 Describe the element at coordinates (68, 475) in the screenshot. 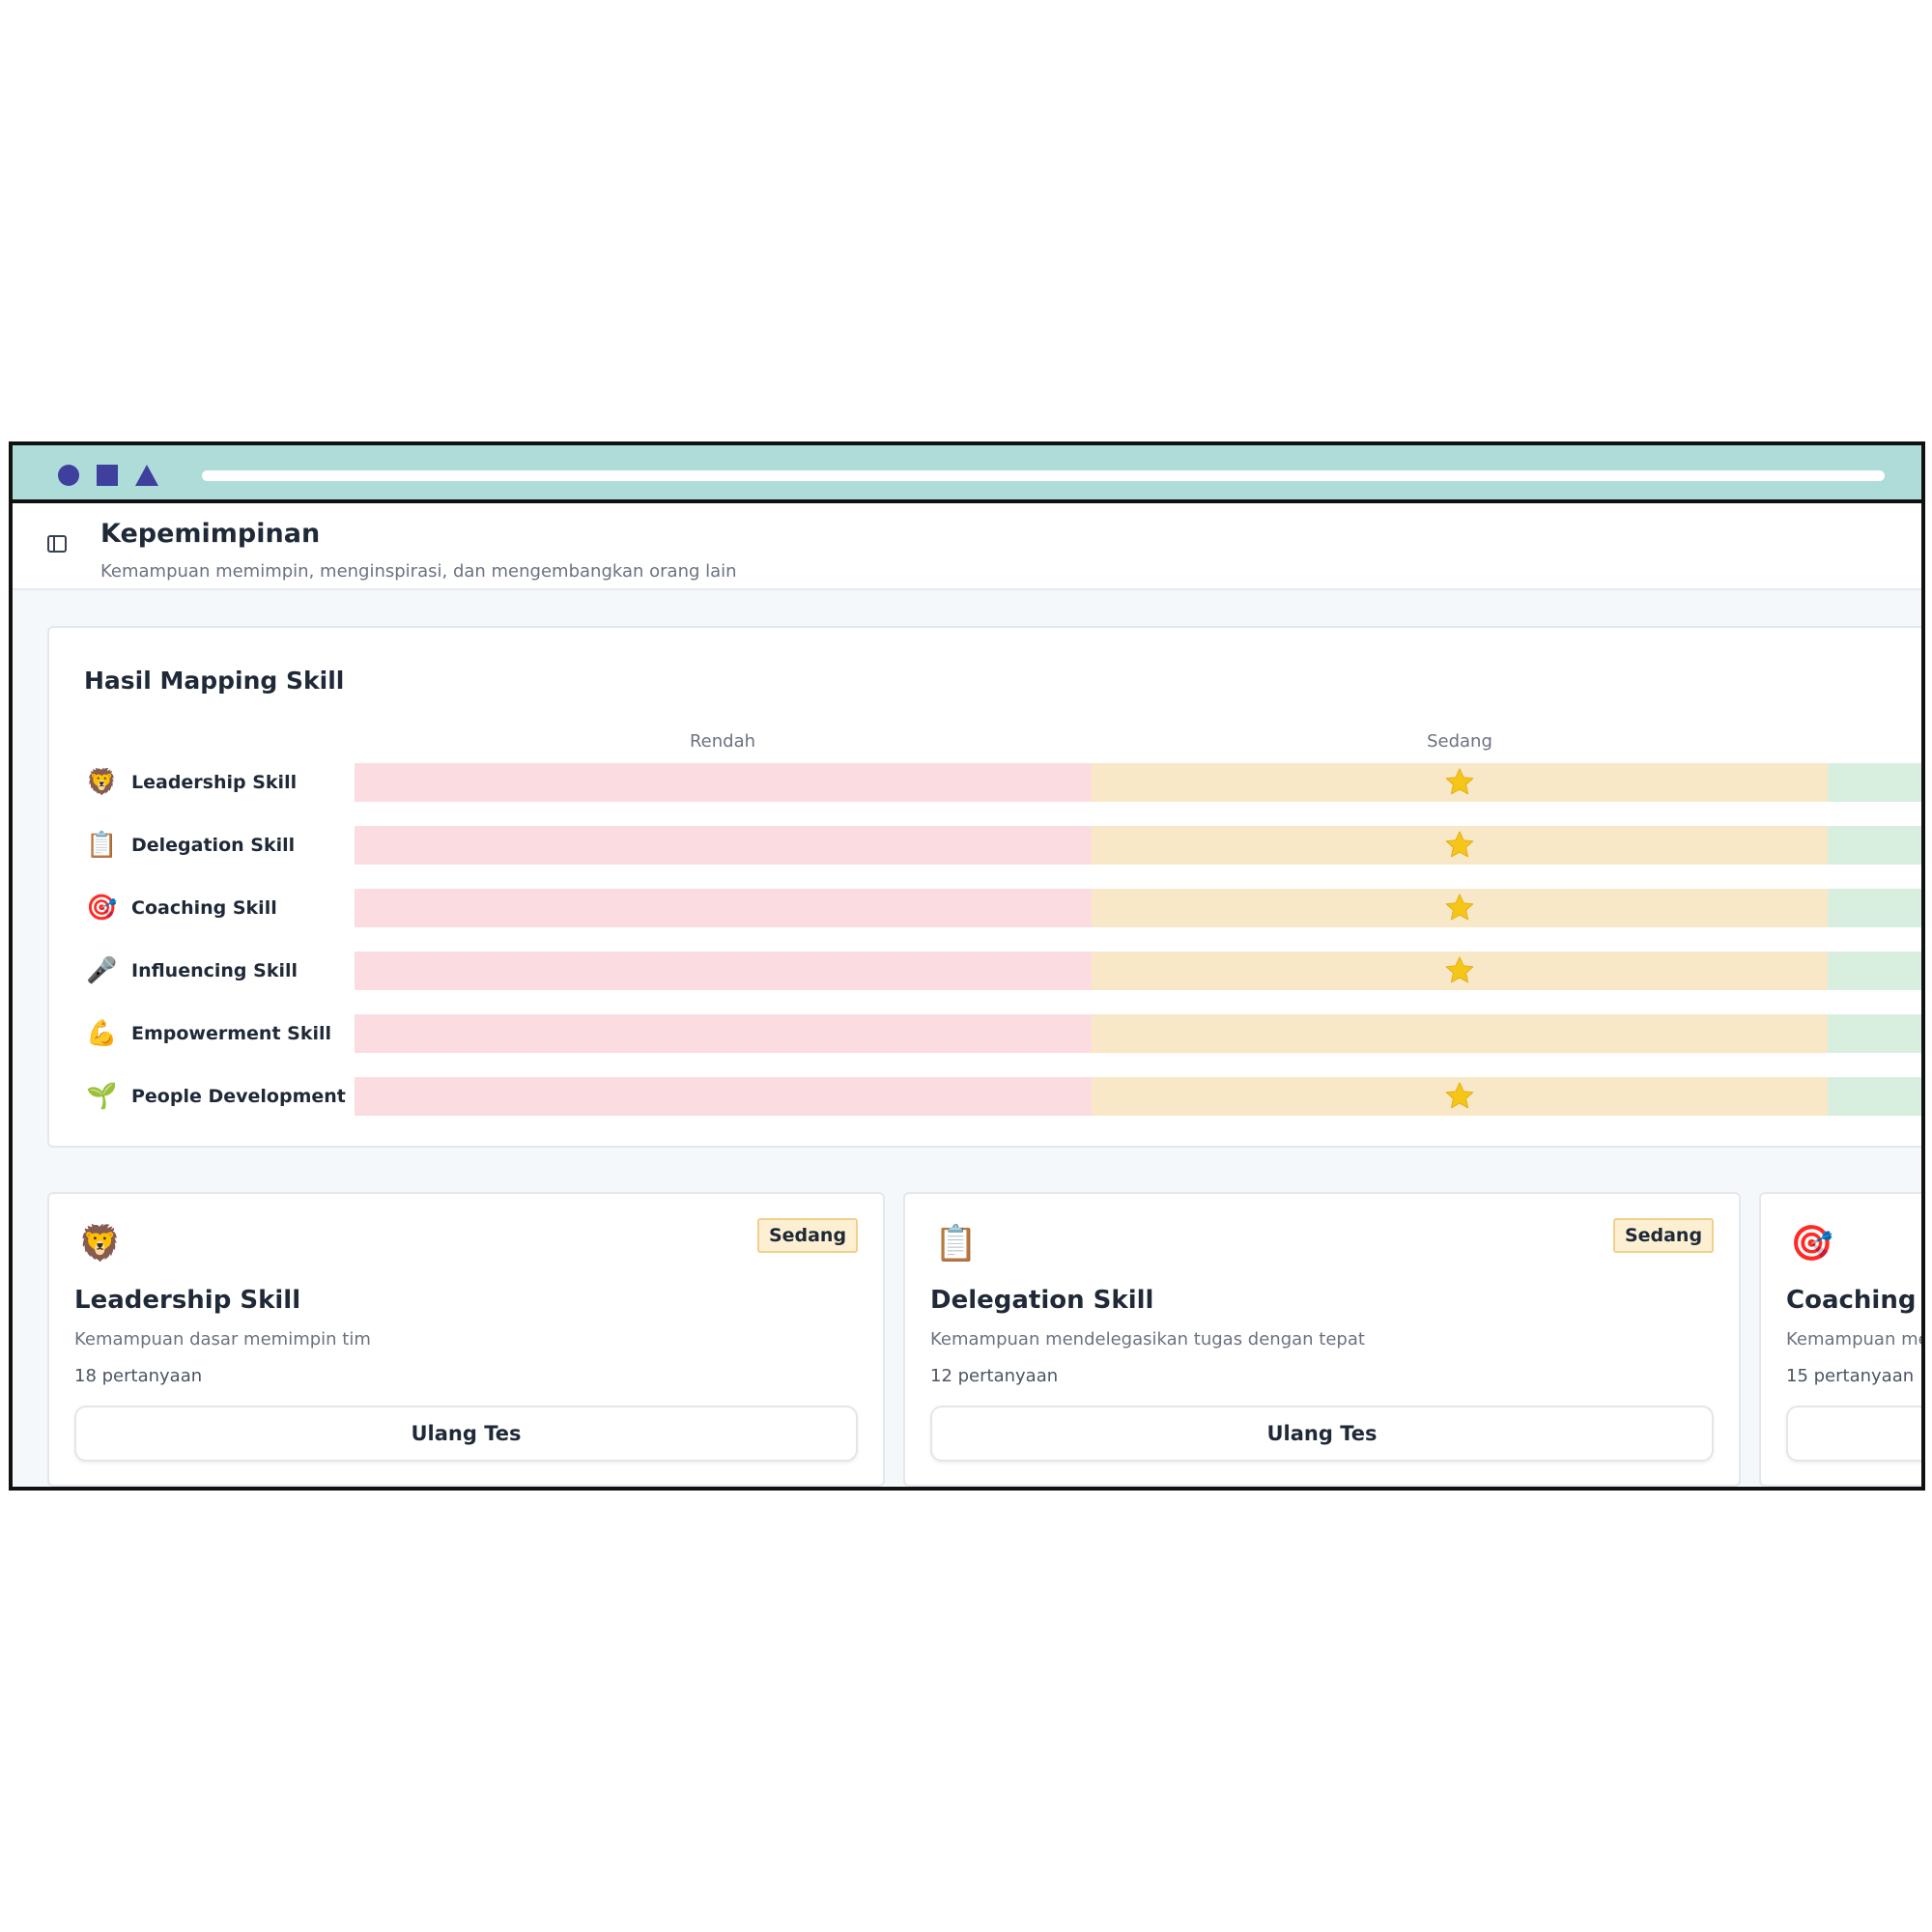

I see `circle-icon` at that location.